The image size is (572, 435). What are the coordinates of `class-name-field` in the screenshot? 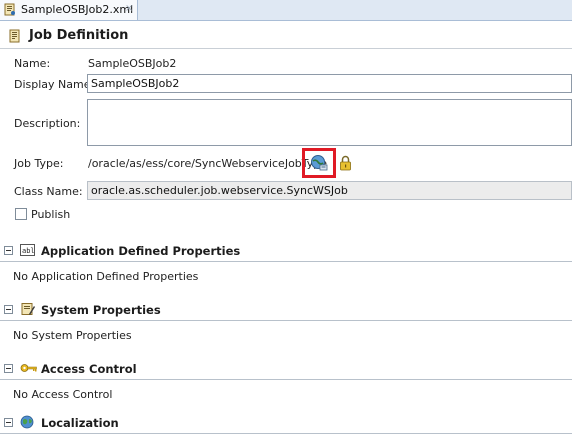 It's located at (329, 190).